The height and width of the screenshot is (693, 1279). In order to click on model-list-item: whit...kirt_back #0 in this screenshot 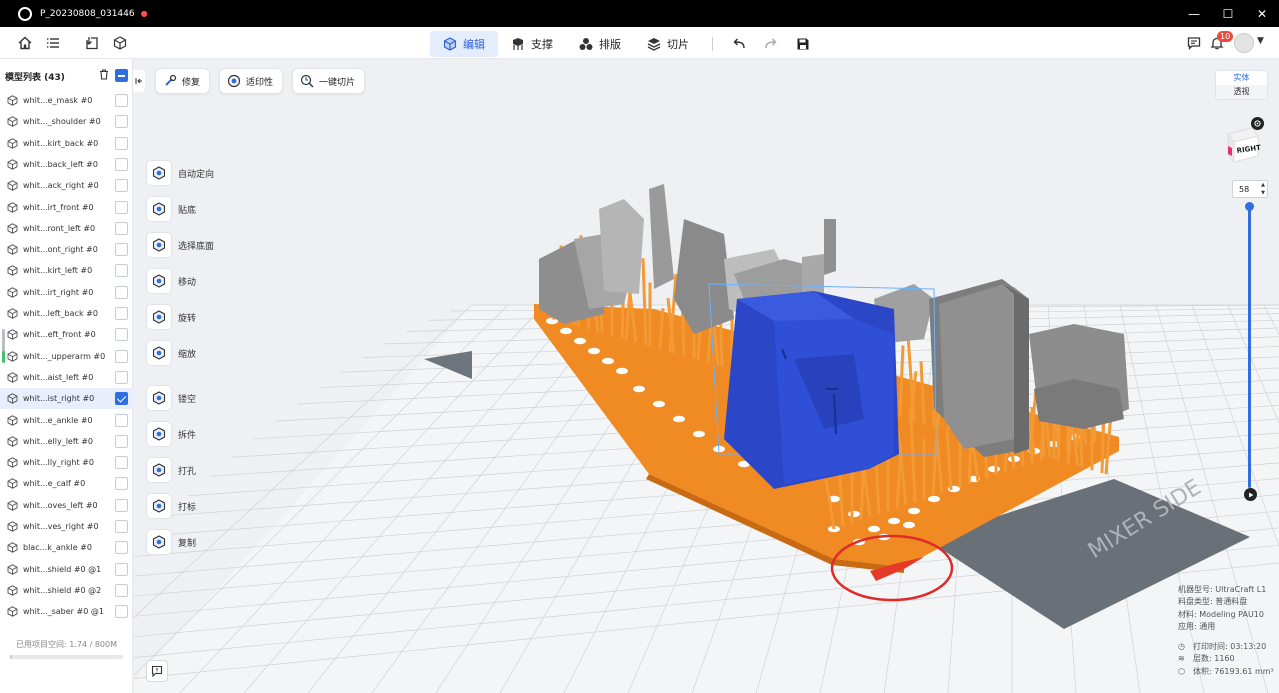, I will do `click(66, 143)`.